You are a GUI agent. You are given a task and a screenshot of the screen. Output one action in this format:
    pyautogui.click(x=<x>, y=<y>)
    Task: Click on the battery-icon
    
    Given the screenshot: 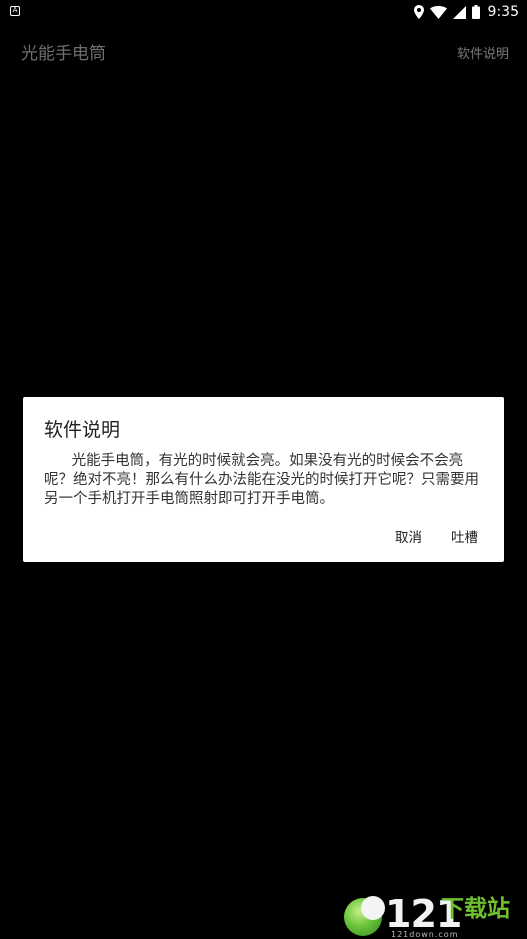 What is the action you would take?
    pyautogui.click(x=475, y=12)
    